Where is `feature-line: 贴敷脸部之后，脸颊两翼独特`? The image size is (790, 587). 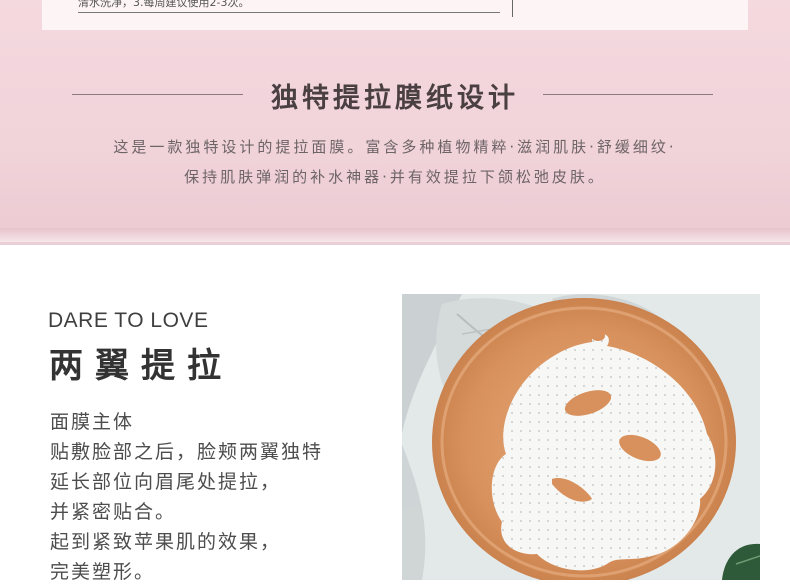 feature-line: 贴敷脸部之后，脸颊两翼独特 is located at coordinates (187, 452).